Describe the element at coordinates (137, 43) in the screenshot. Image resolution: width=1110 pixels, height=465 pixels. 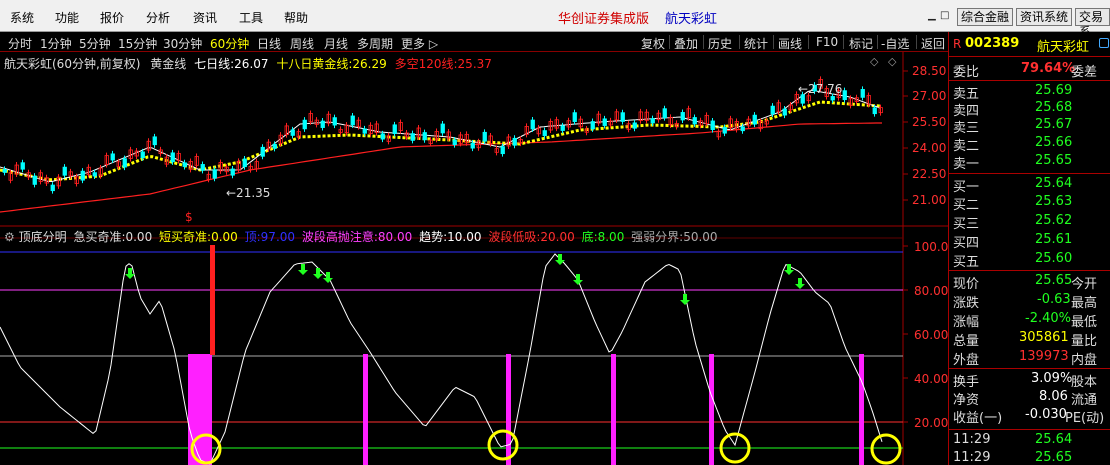
I see `period-tab-15min: 15分钟` at that location.